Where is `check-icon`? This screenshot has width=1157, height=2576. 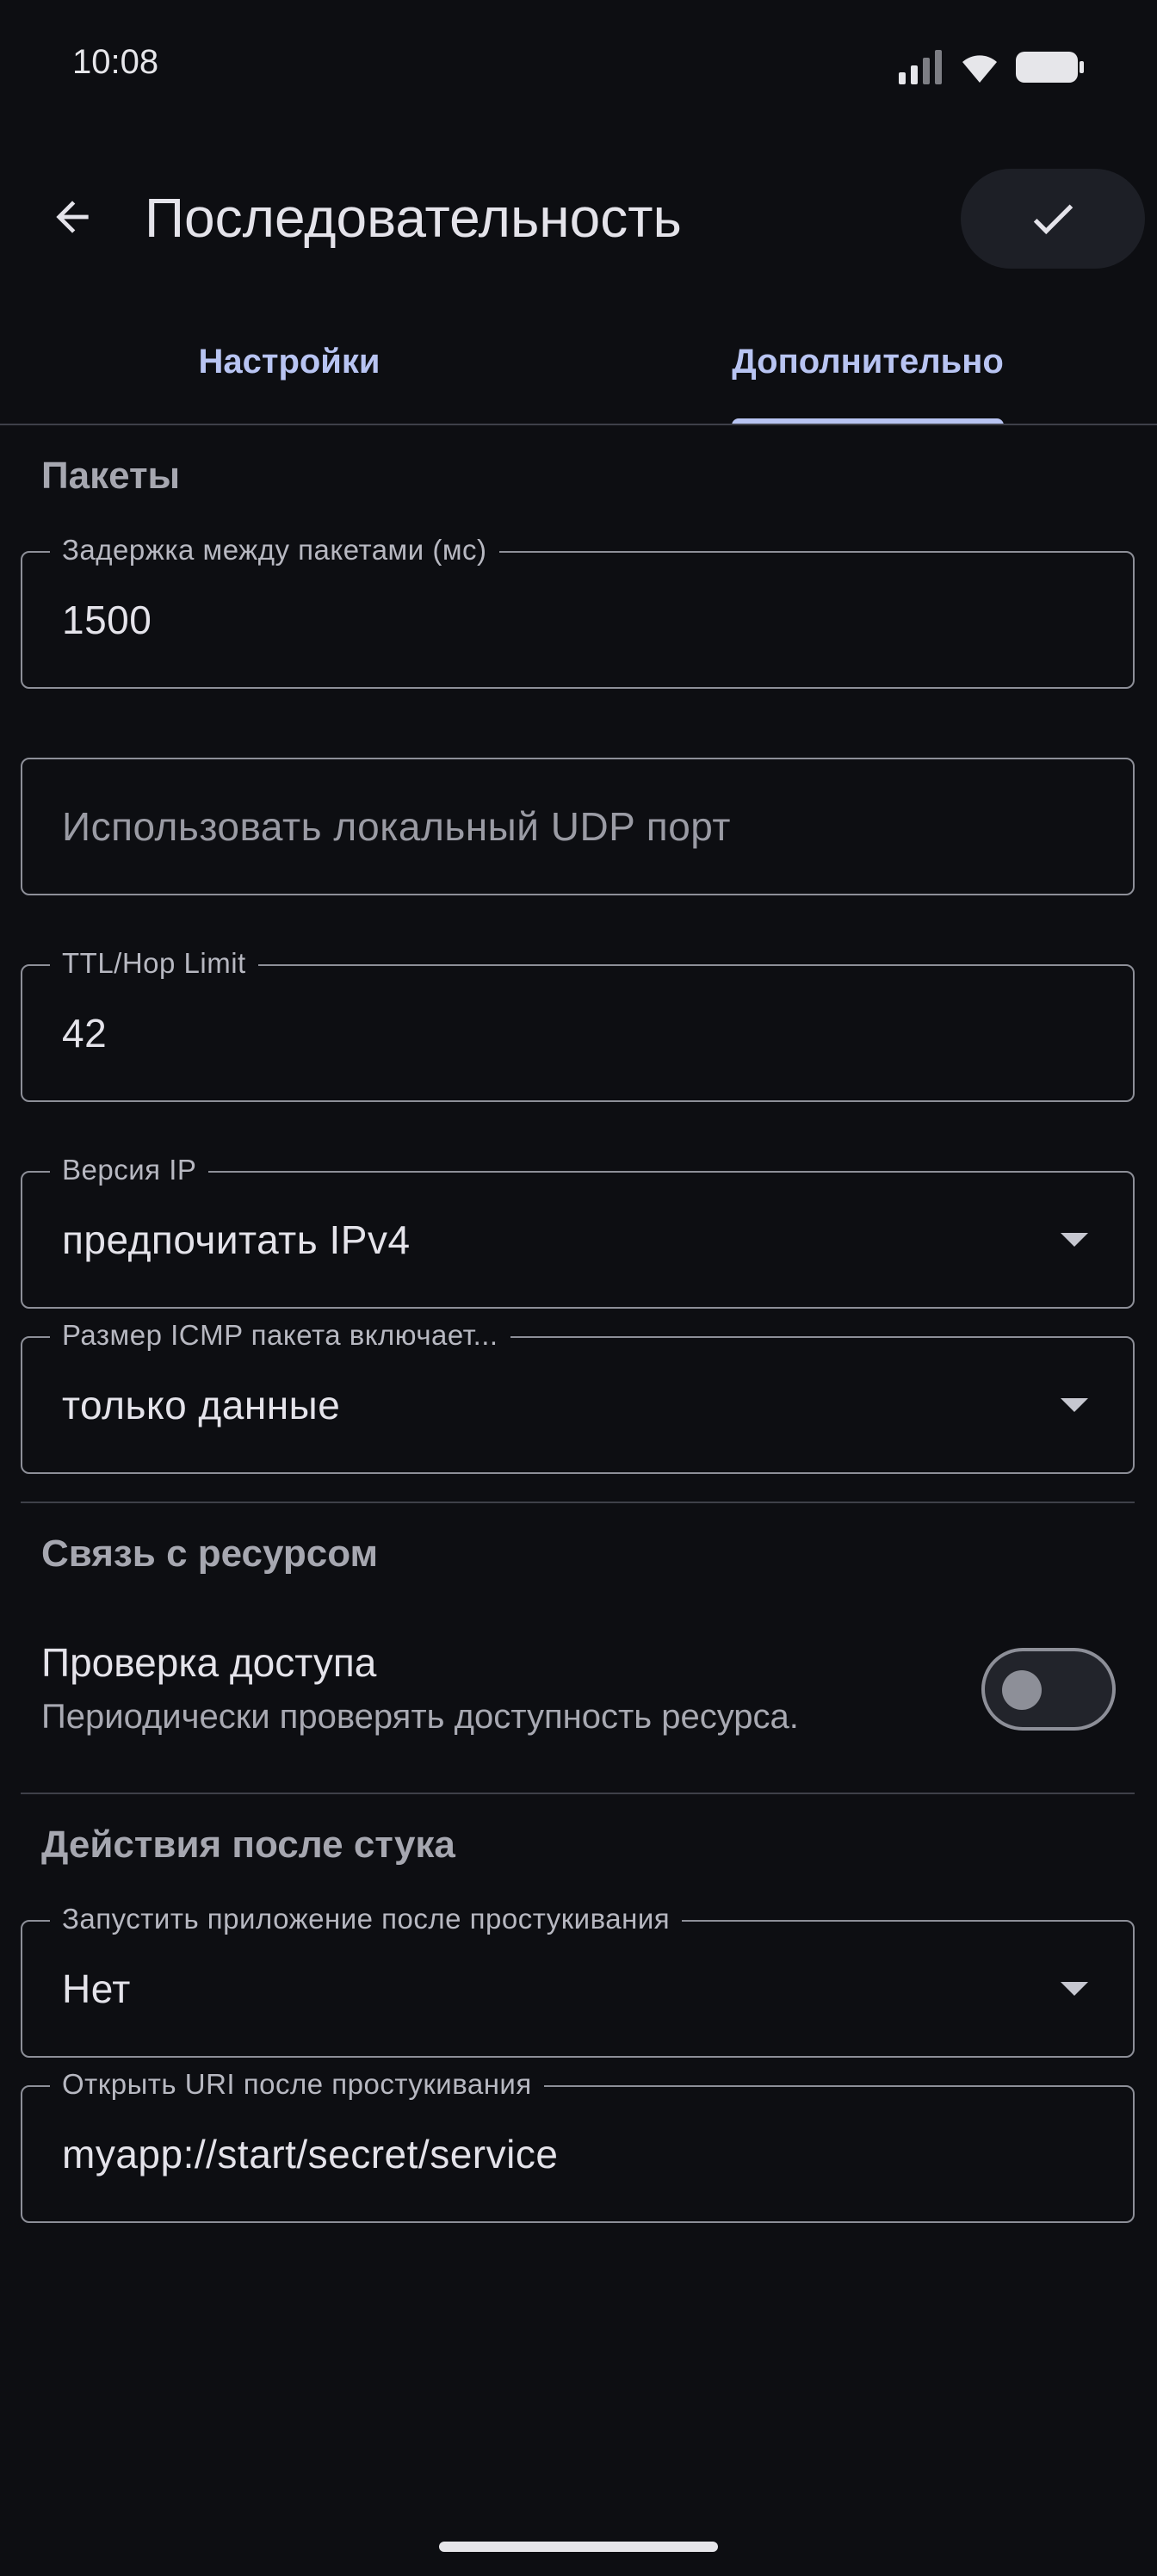 check-icon is located at coordinates (1053, 219).